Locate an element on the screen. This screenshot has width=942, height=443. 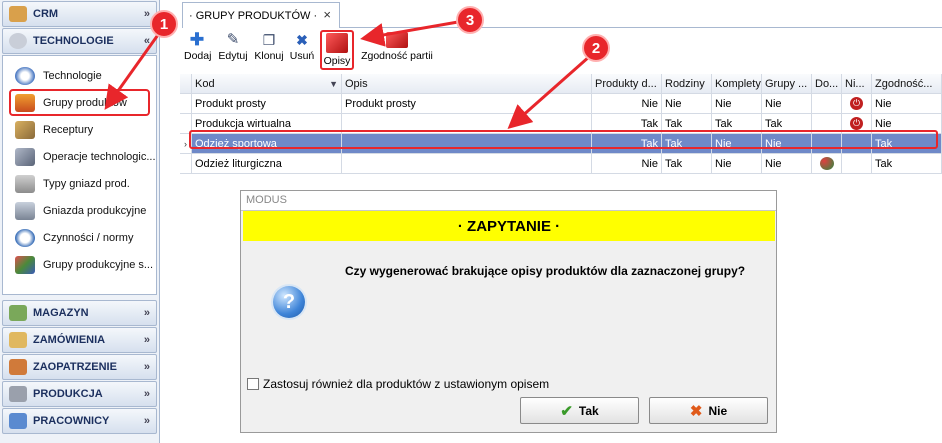
folder-icon is located at coordinates (18, 340).